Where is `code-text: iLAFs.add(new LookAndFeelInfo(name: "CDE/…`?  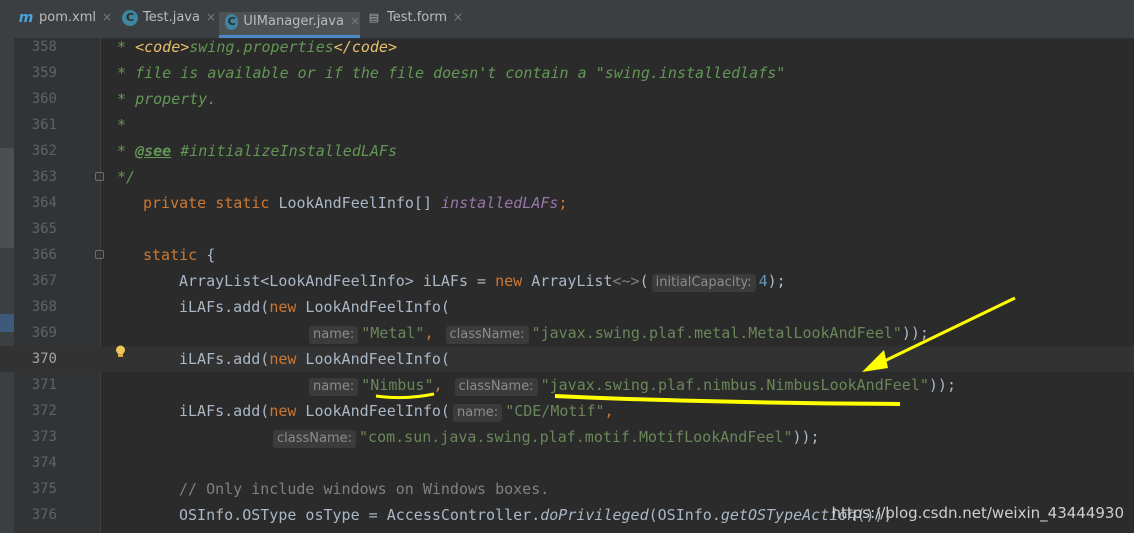 code-text: iLAFs.add(new LookAndFeelInfo(name: "CDE/… is located at coordinates (396, 411).